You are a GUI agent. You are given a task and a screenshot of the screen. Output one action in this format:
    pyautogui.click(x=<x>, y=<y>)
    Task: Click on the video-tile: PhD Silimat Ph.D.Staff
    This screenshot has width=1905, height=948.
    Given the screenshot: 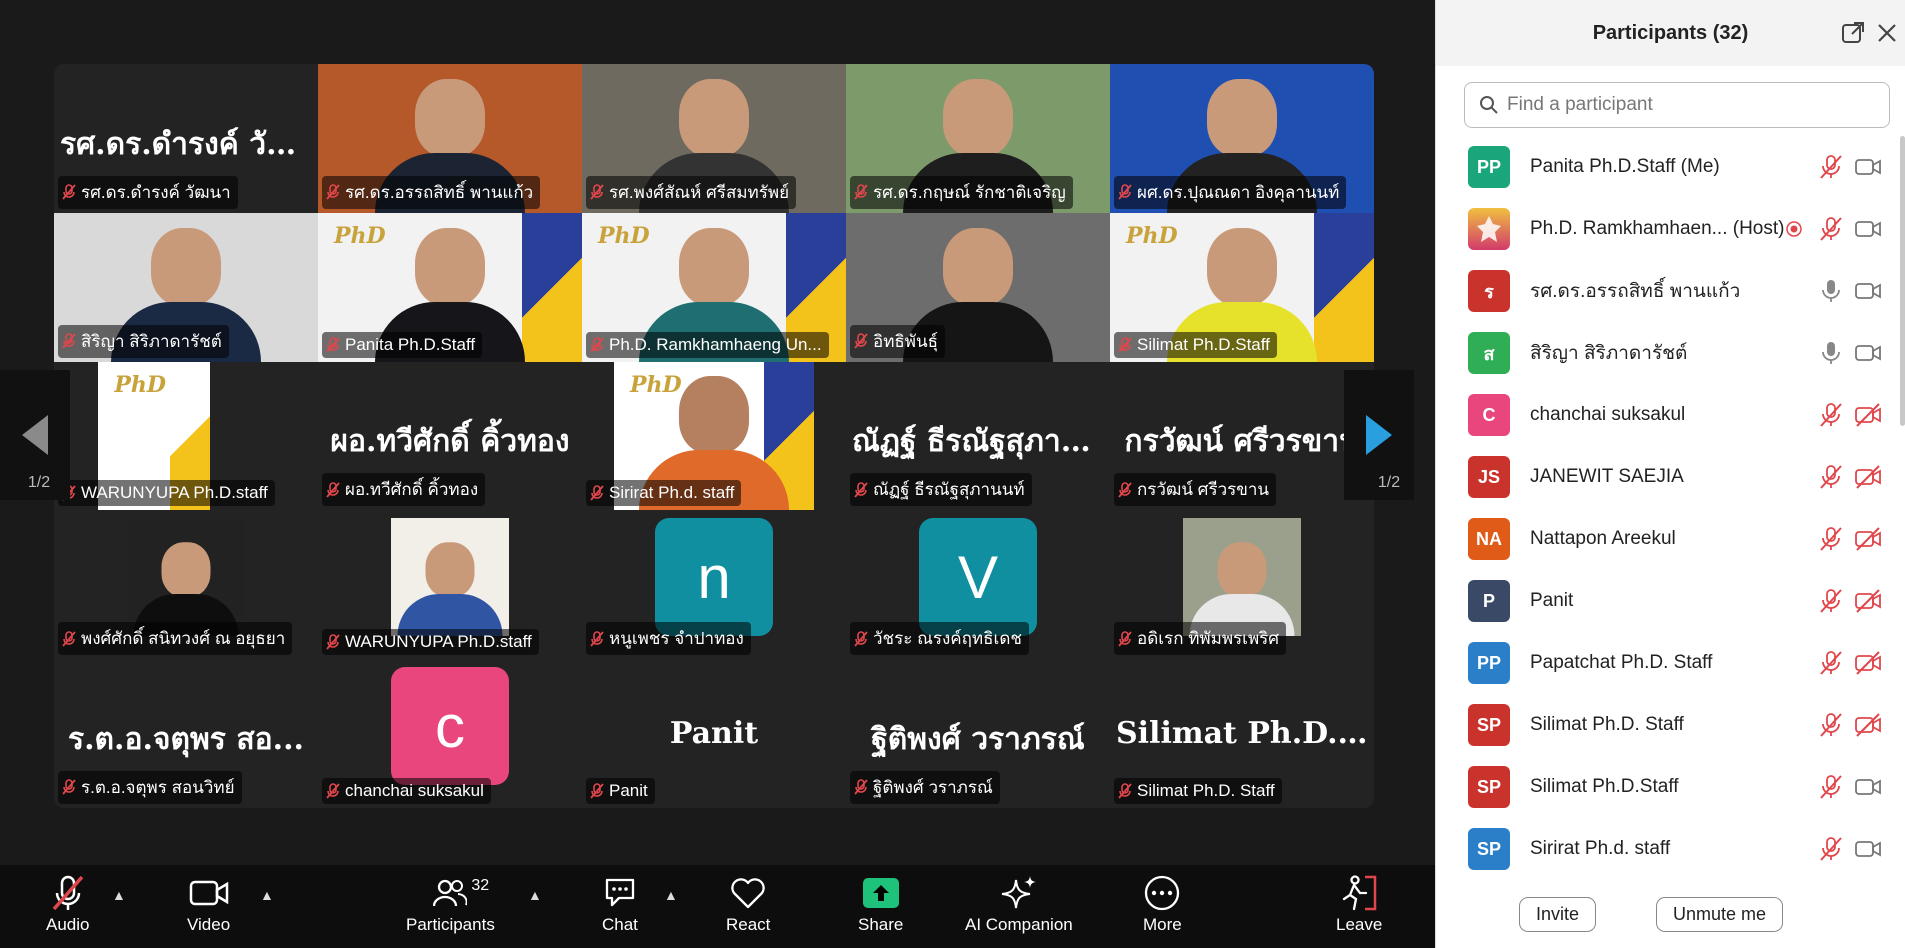 What is the action you would take?
    pyautogui.click(x=1242, y=287)
    